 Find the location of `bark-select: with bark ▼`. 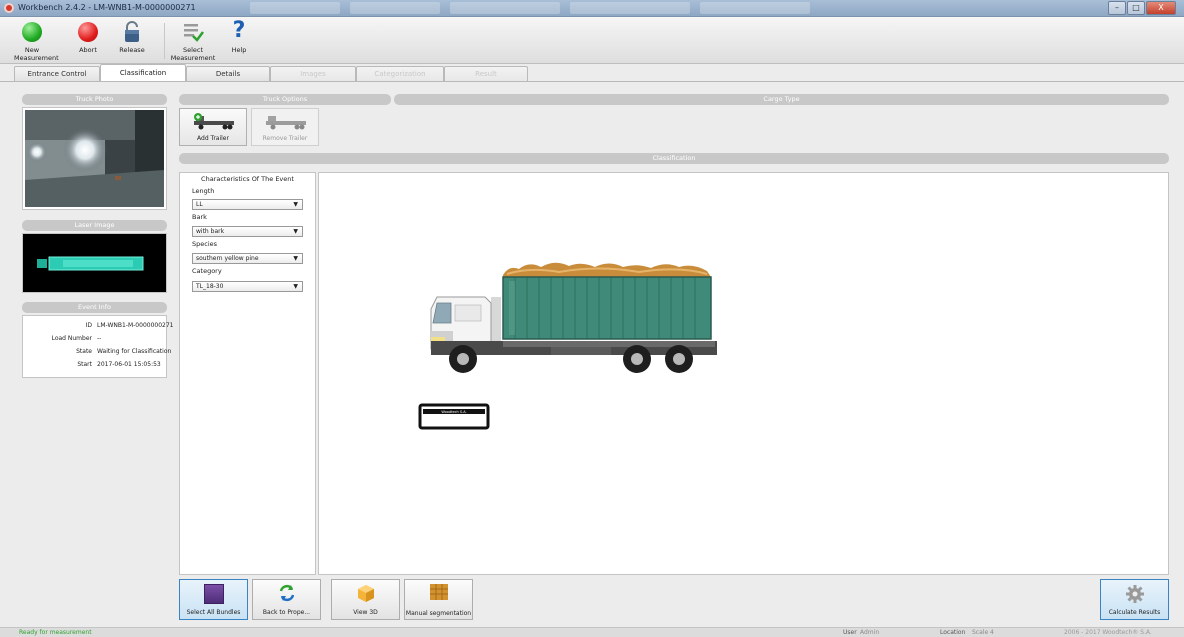

bark-select: with bark ▼ is located at coordinates (247, 231).